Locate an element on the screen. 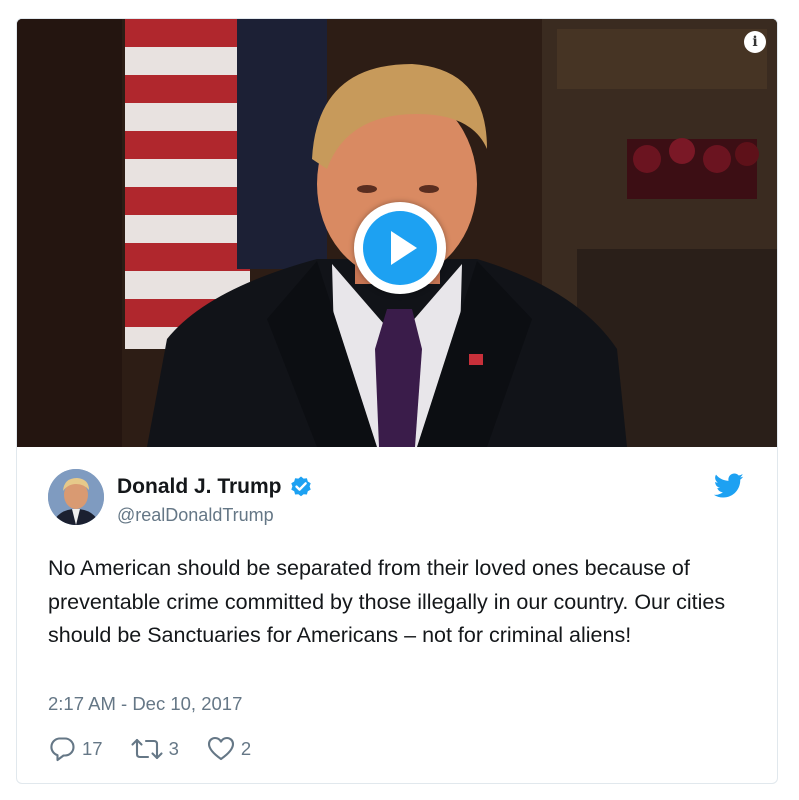  tweet-timestamp: 2:17 AM - Dec 10, 2017 is located at coordinates (145, 704).